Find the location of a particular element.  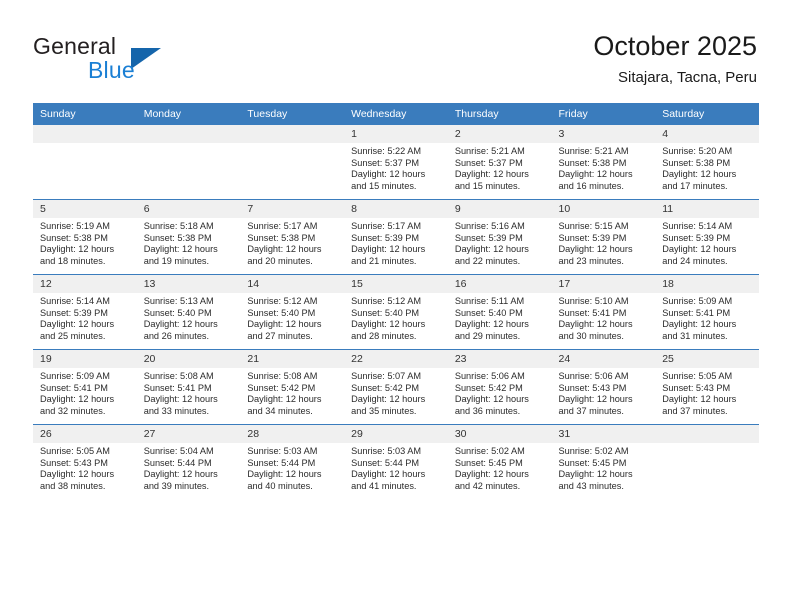

daylight-duration-line2: and 30 minutes. is located at coordinates (591, 335).